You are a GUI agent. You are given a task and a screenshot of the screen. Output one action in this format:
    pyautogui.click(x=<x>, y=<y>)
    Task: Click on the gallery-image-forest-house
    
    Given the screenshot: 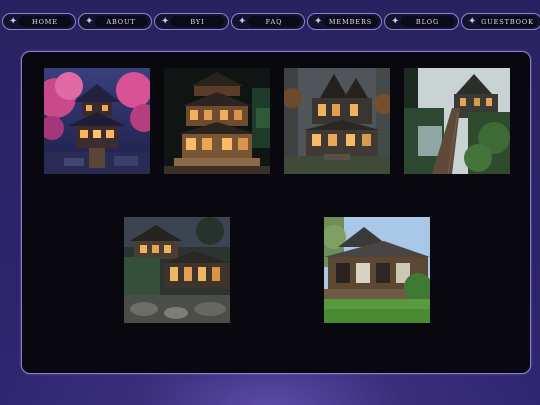 What is the action you would take?
    pyautogui.click(x=337, y=121)
    